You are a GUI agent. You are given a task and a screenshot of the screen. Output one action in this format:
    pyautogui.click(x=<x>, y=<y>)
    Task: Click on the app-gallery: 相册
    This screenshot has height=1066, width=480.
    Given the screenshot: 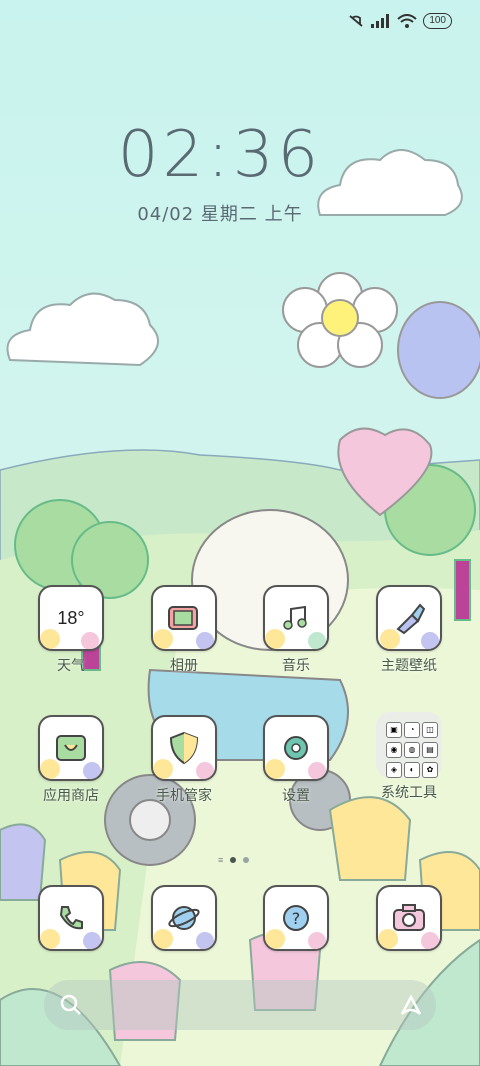 What is the action you would take?
    pyautogui.click(x=184, y=630)
    